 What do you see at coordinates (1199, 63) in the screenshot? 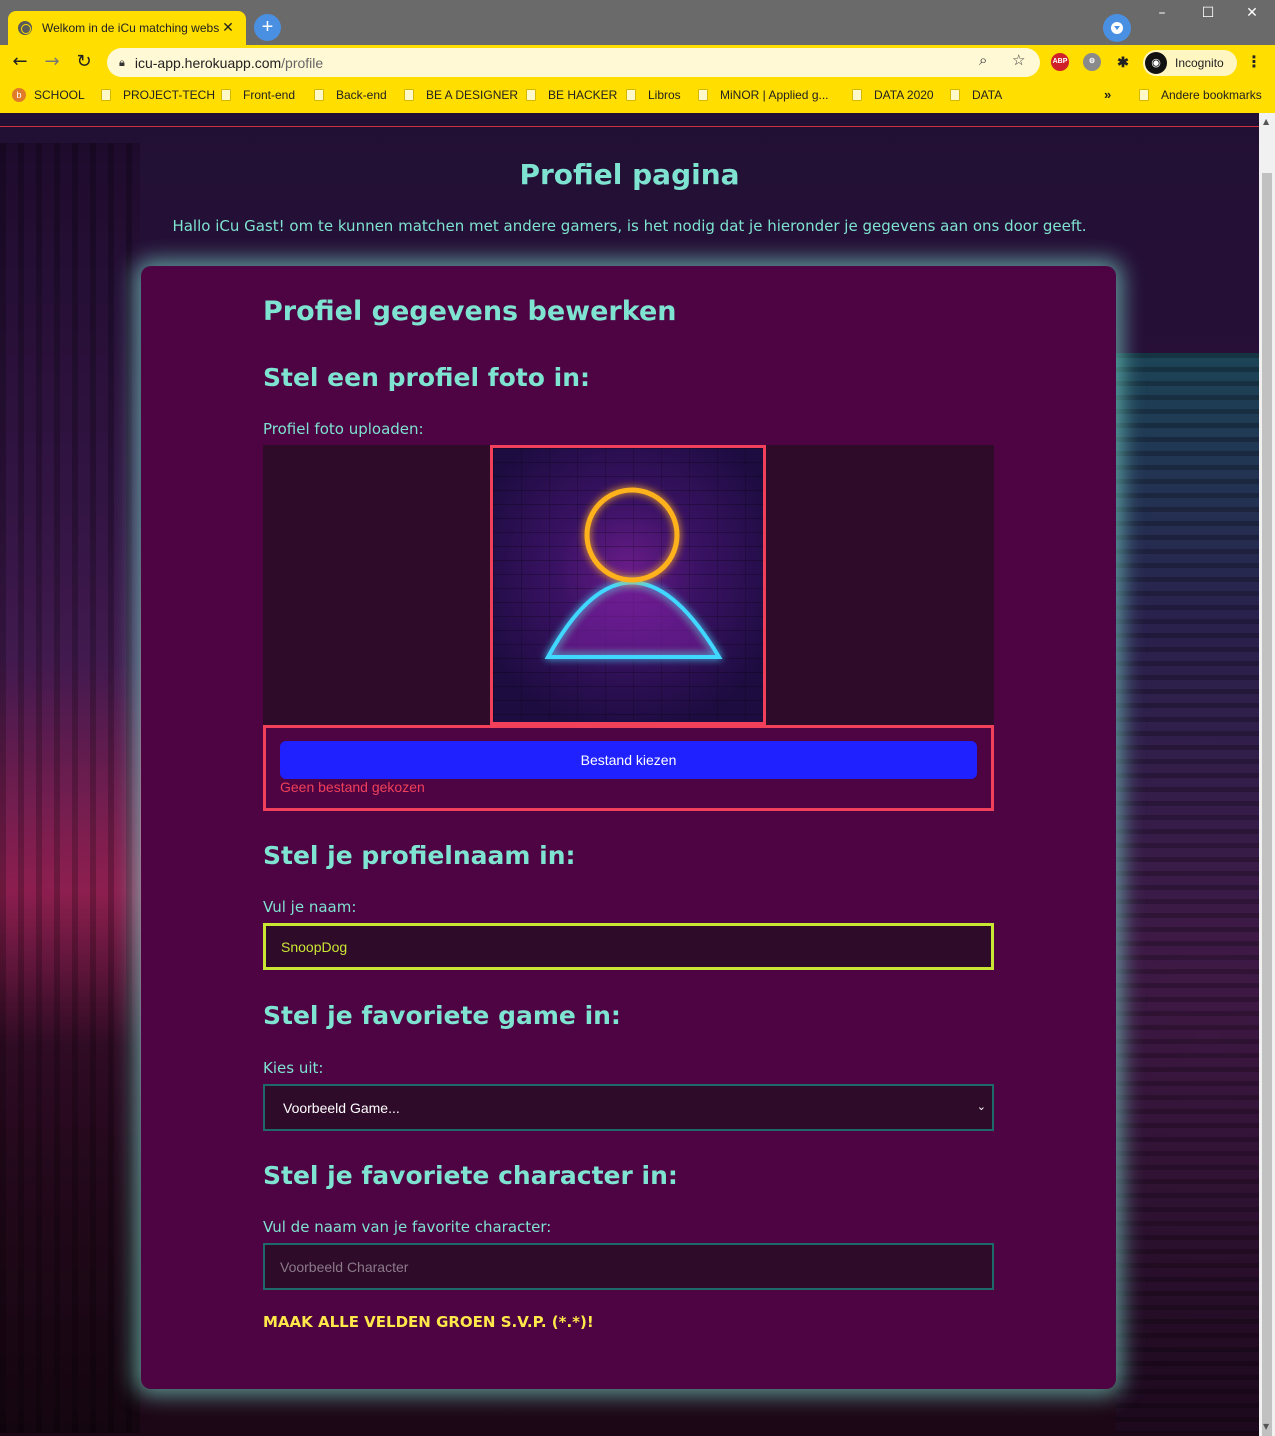
I see `incognito-label: Incognito` at bounding box center [1199, 63].